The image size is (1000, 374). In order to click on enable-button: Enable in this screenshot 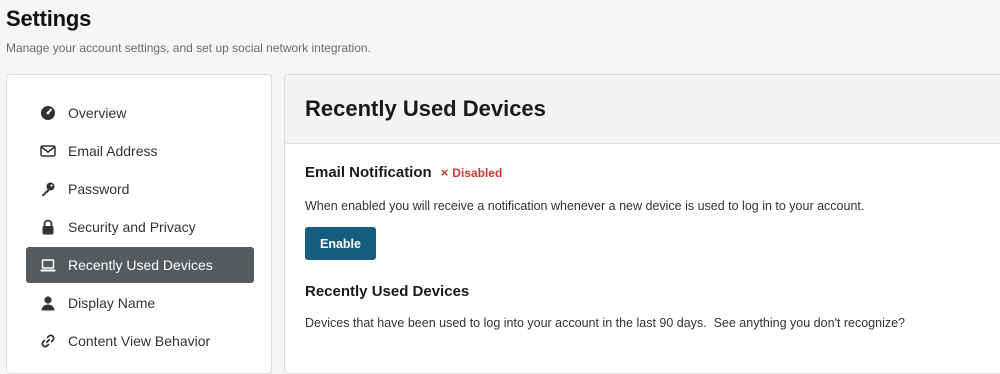, I will do `click(340, 243)`.